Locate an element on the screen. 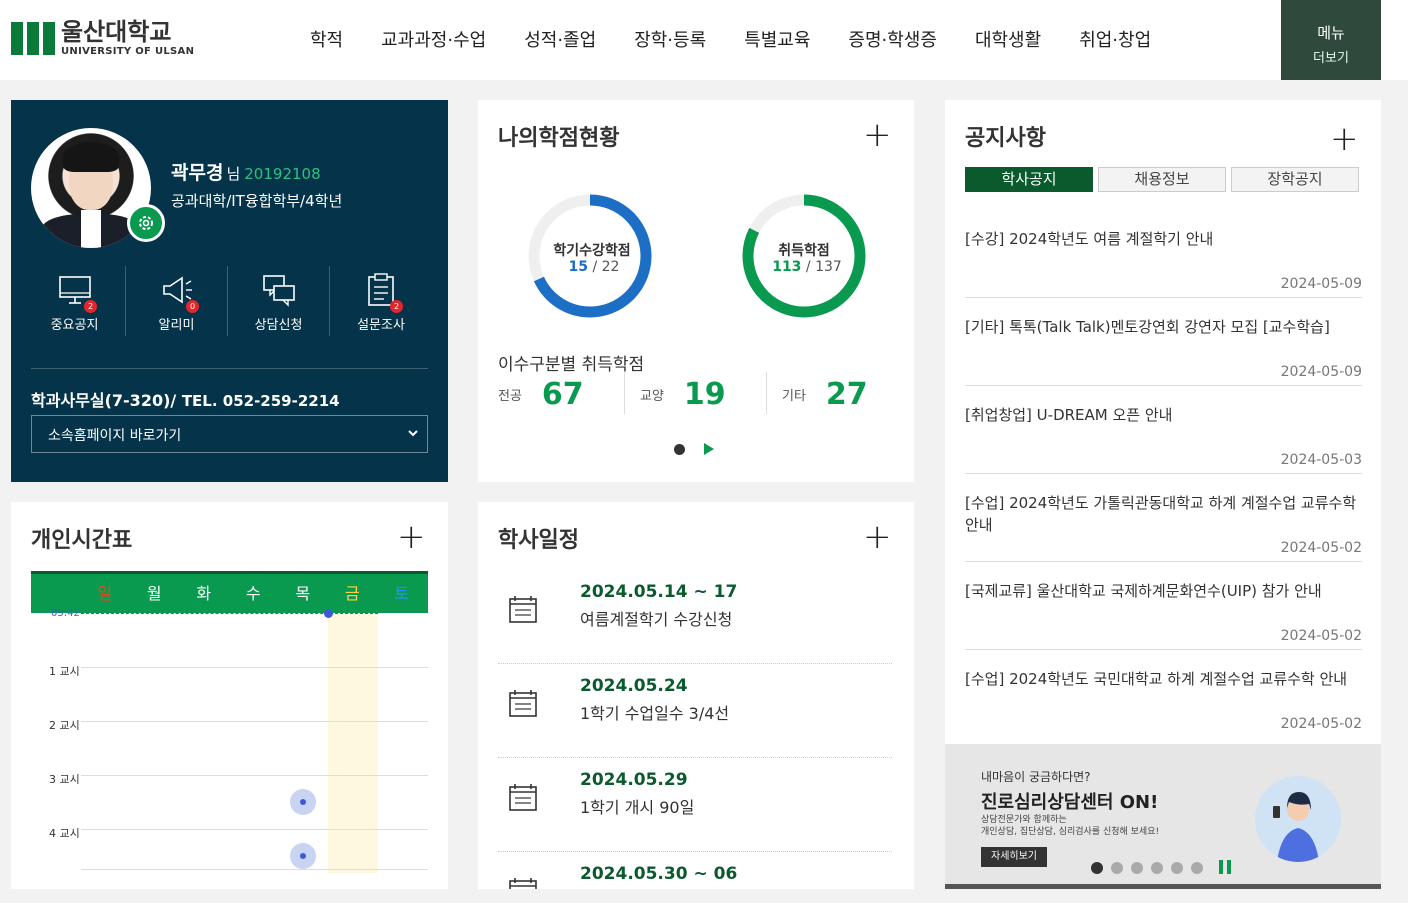 The width and height of the screenshot is (1408, 903). weekday-sunday: 일 is located at coordinates (105, 593).